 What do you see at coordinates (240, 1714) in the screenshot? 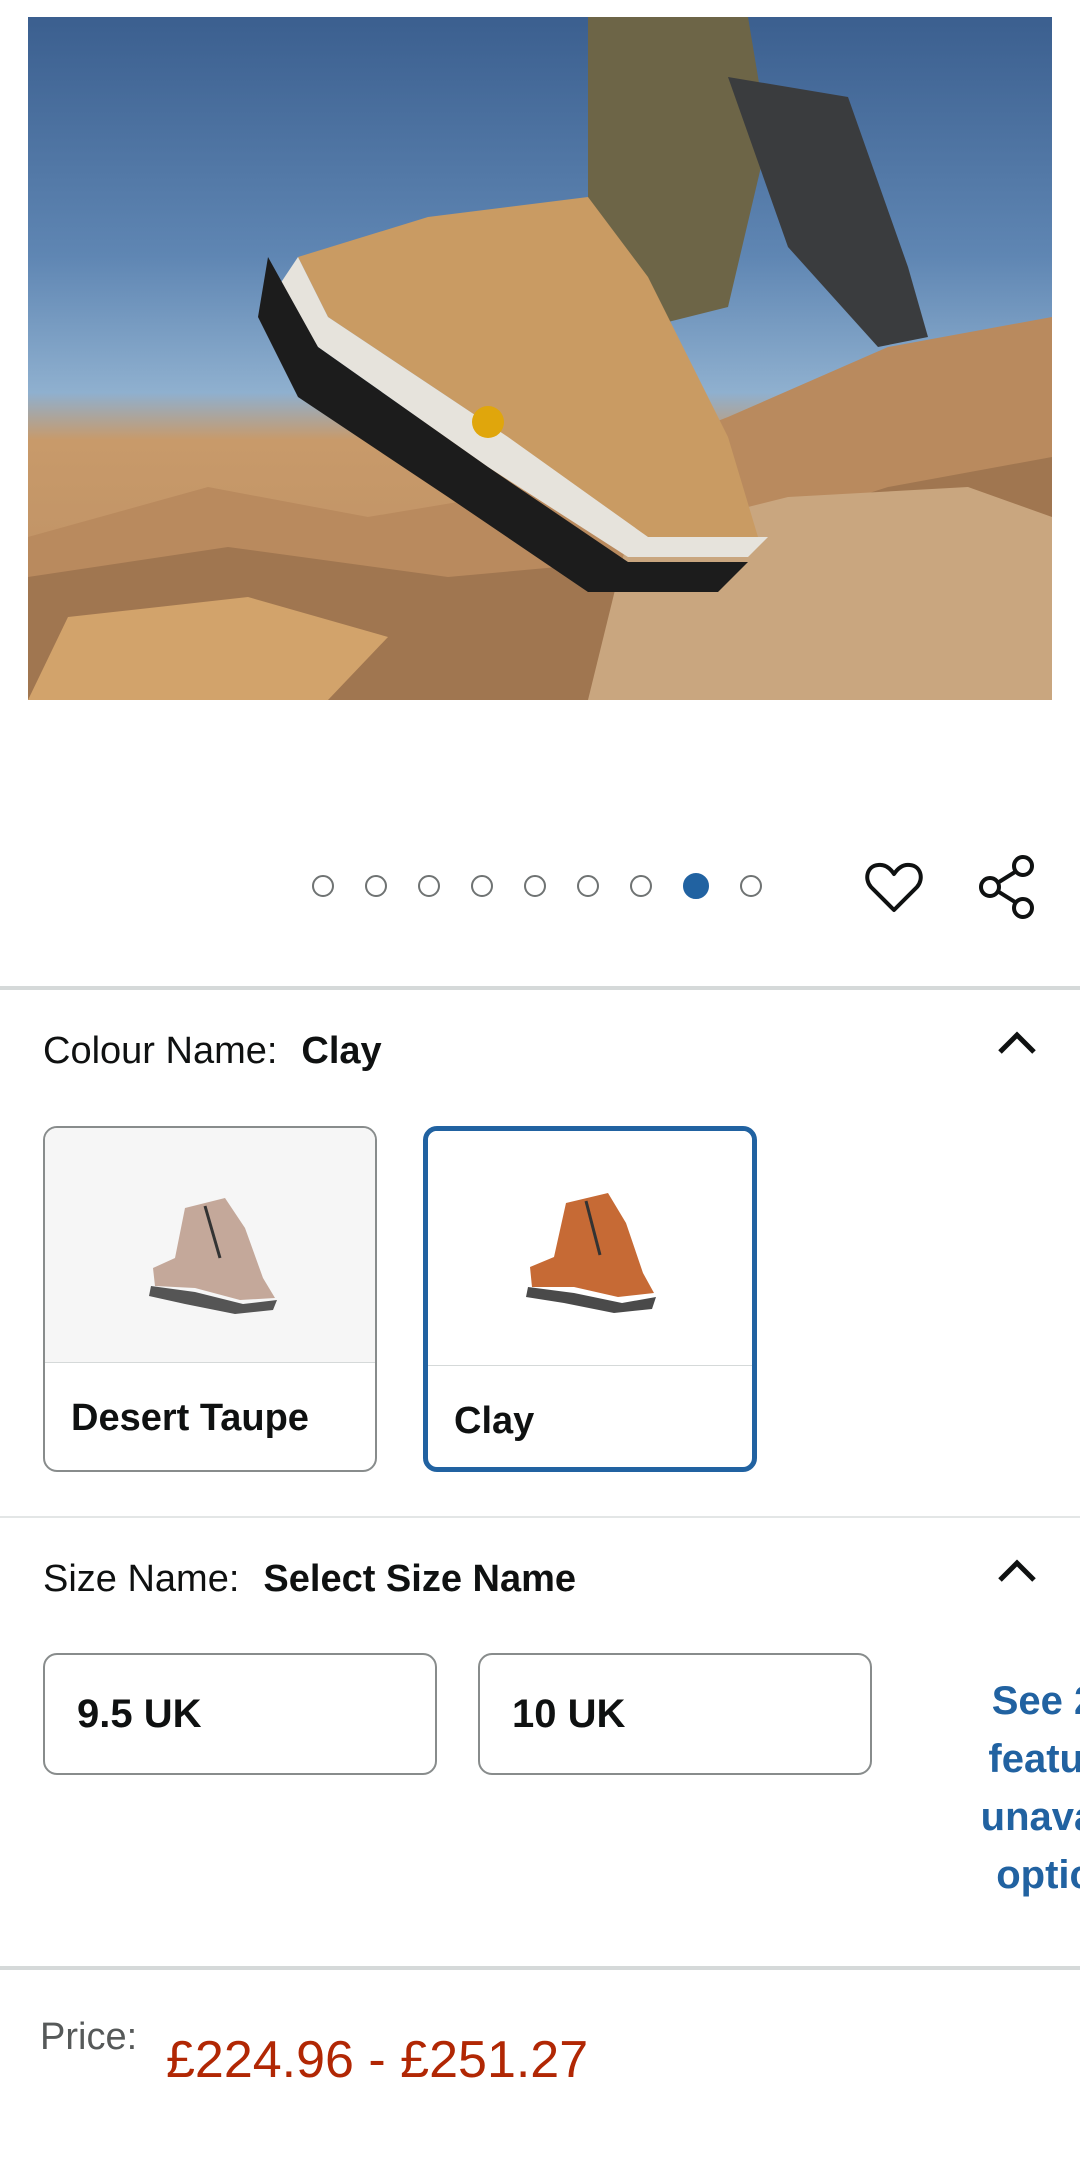
I see `size-option-9-5-uk: 9.5 UK` at bounding box center [240, 1714].